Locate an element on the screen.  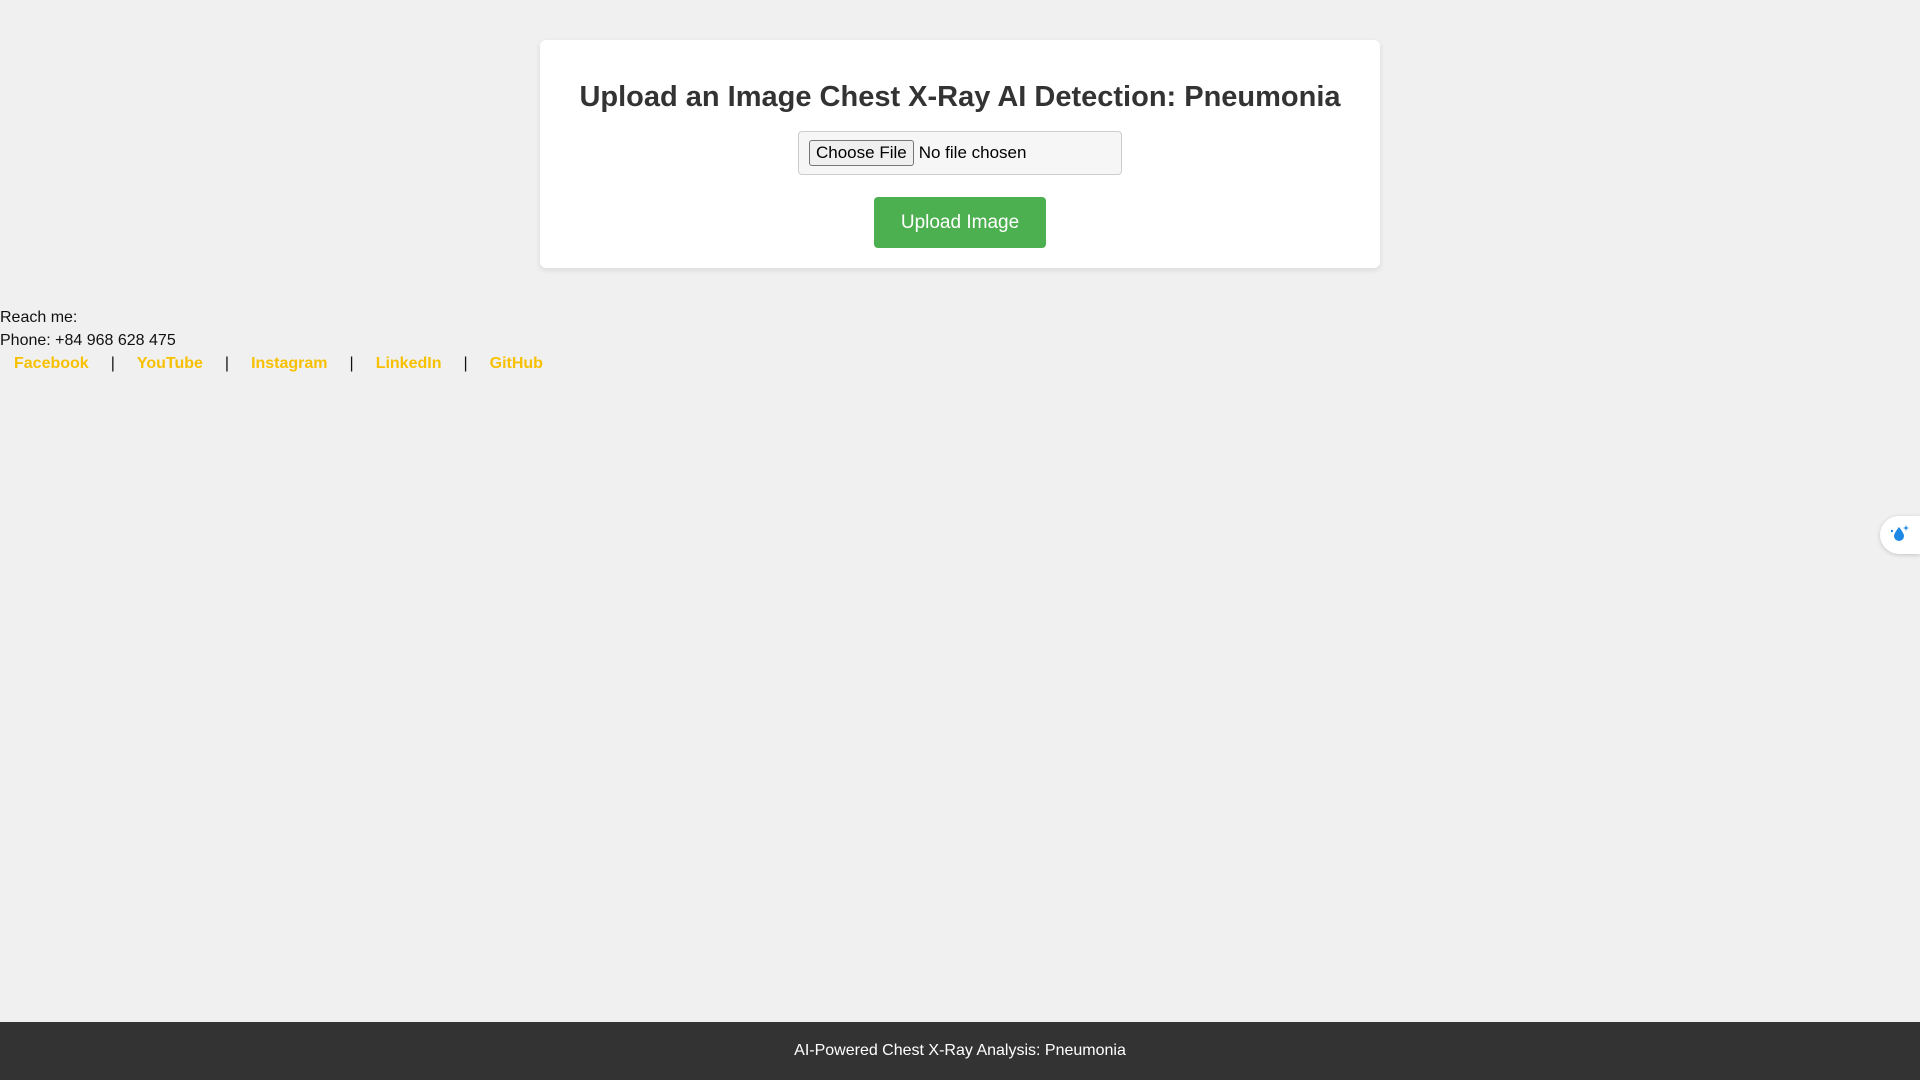
file-input: Choose File No file chosen is located at coordinates (960, 153).